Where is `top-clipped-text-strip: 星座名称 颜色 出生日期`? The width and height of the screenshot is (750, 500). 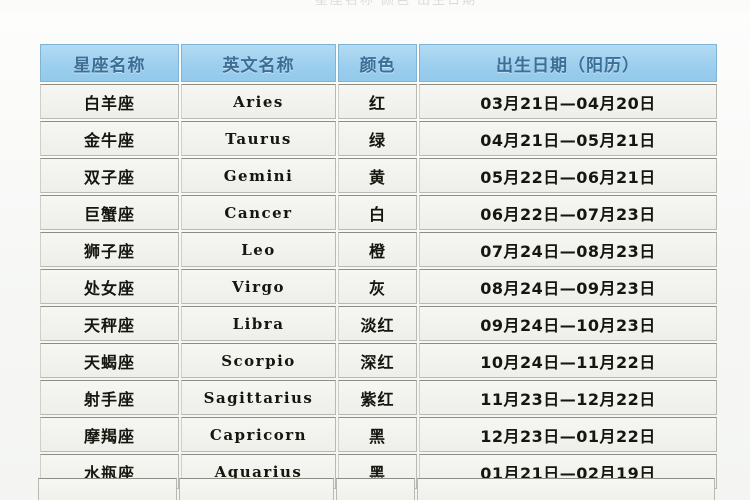 top-clipped-text-strip: 星座名称 颜色 出生日期 is located at coordinates (375, 6).